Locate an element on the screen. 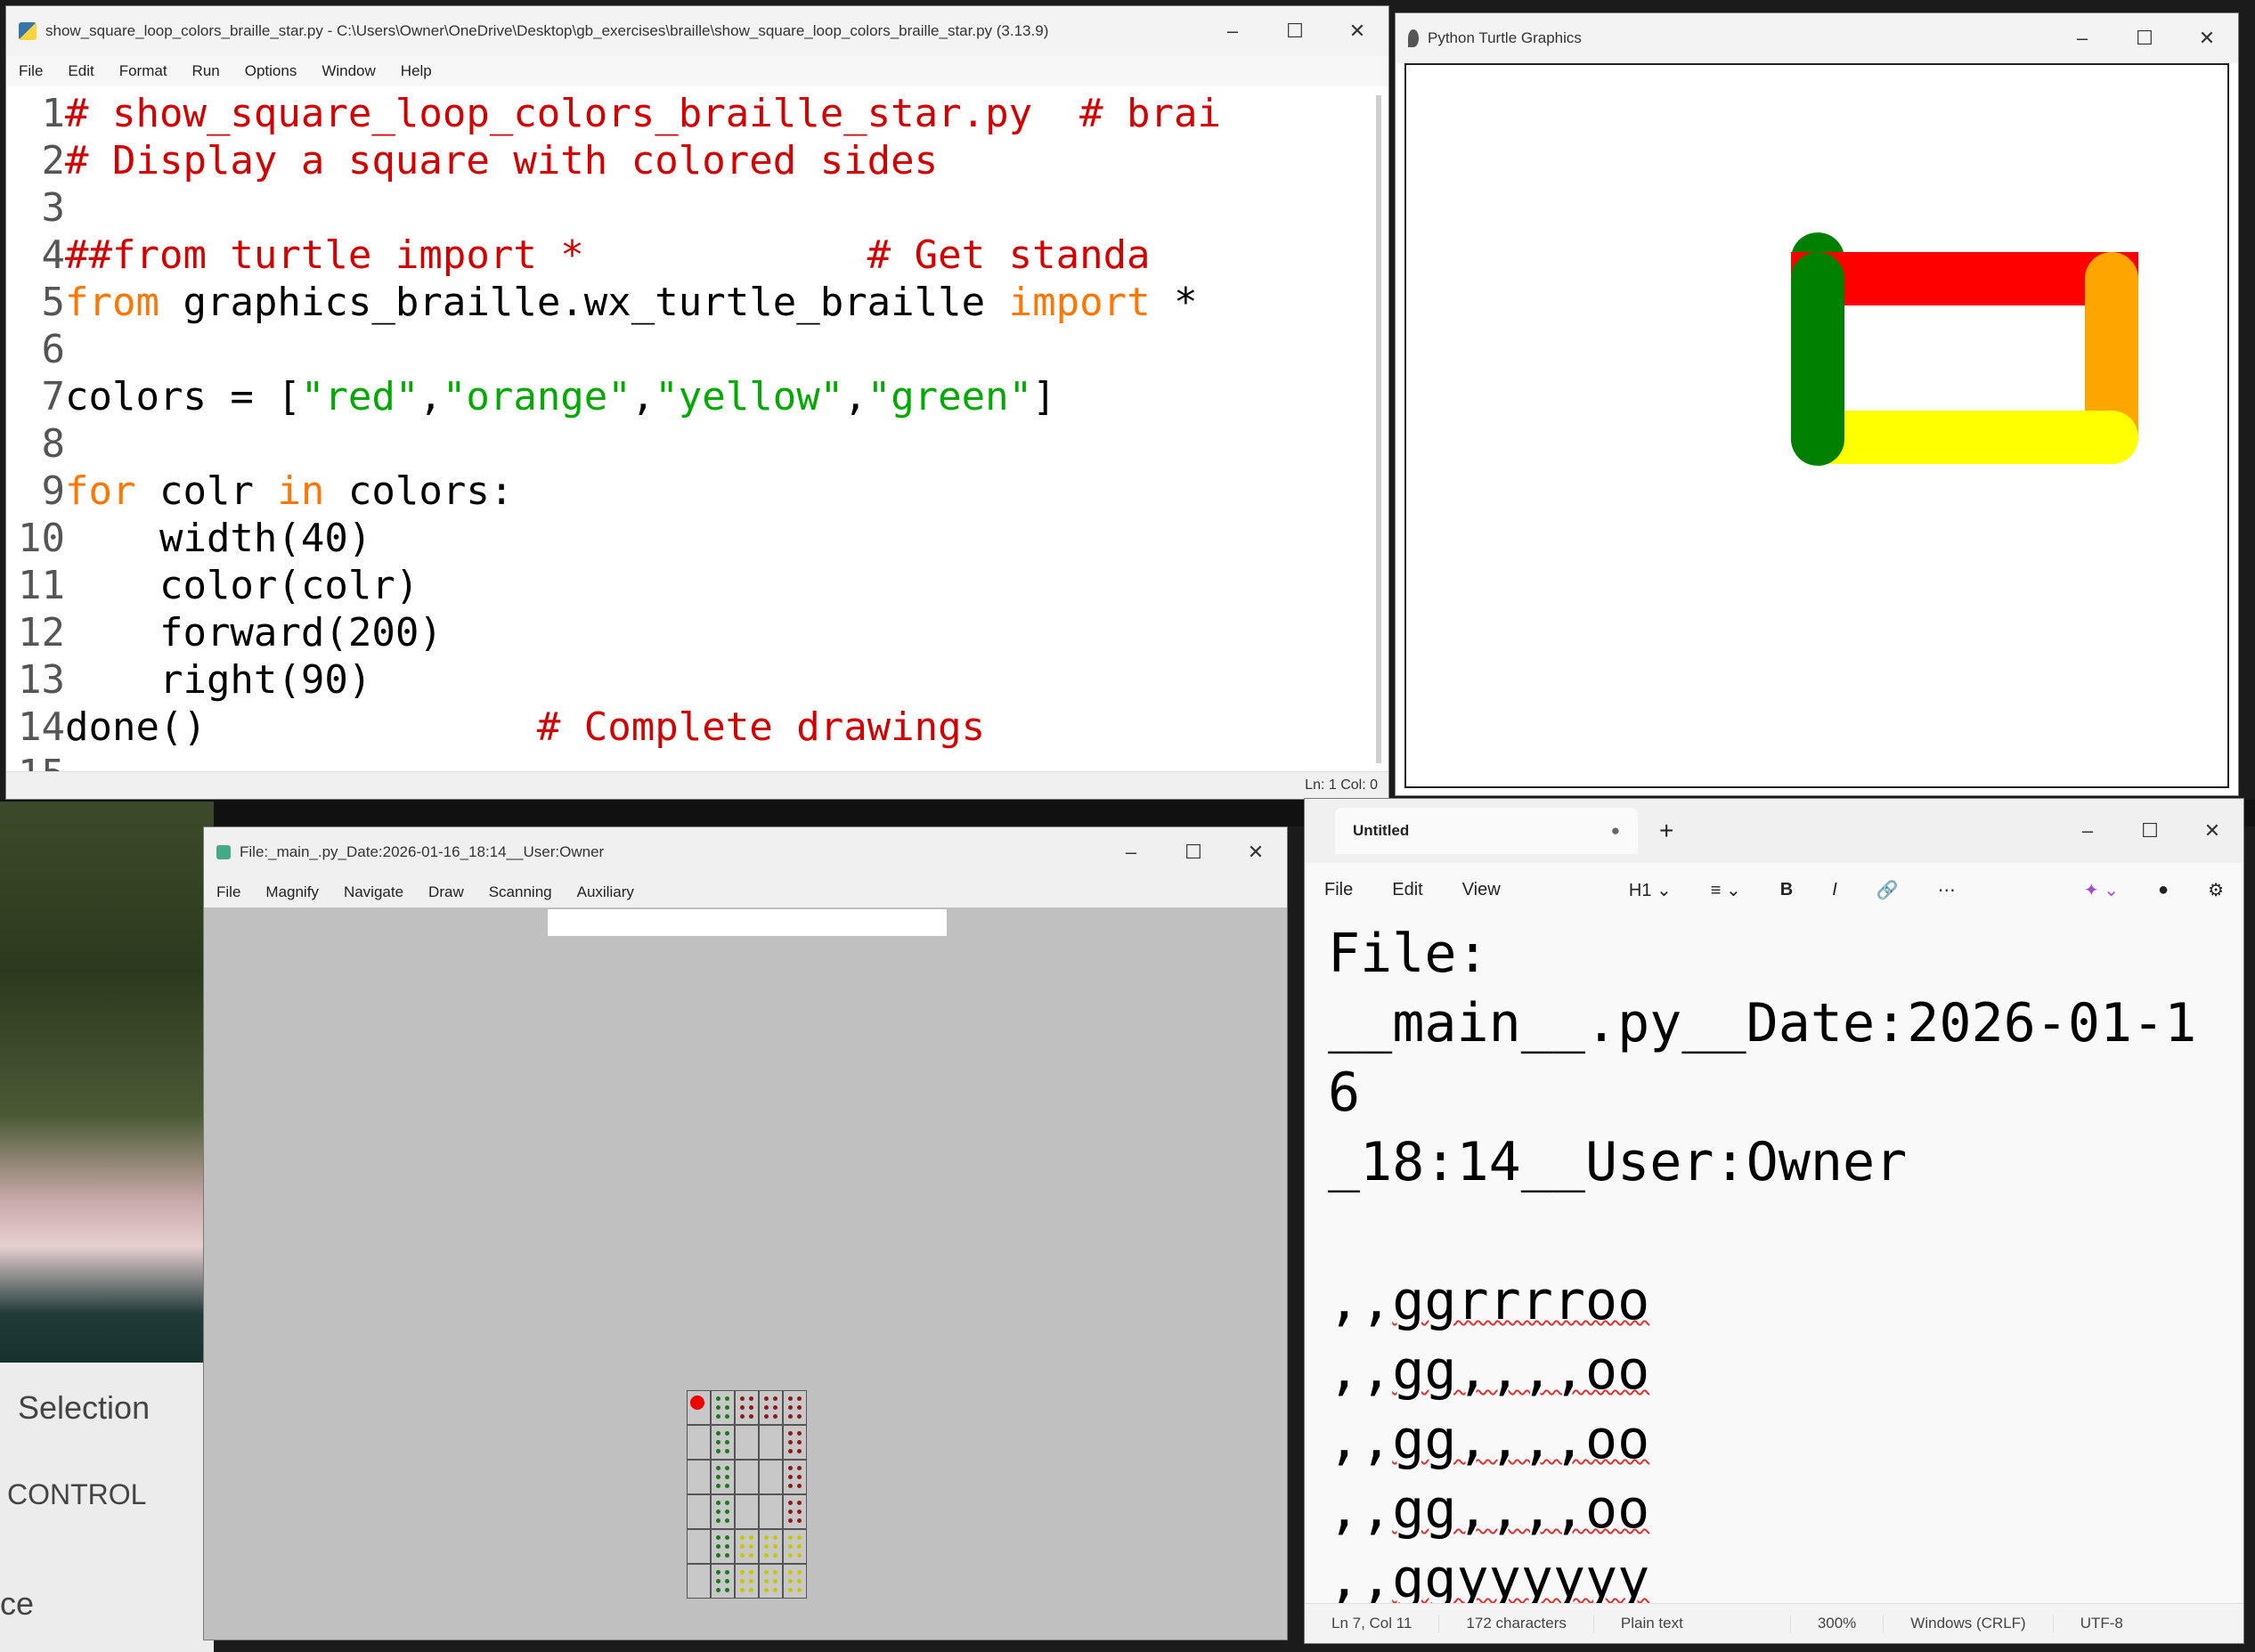 The height and width of the screenshot is (1652, 2255). menu-view: View is located at coordinates (1481, 890).